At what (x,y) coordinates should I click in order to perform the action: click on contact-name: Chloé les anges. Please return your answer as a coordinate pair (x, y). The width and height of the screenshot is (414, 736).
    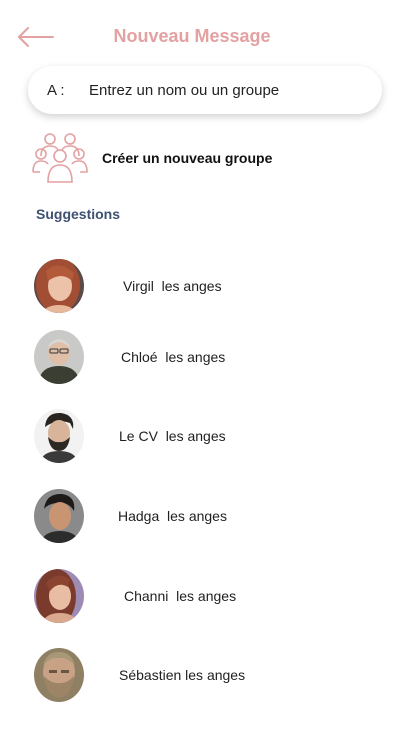
    Looking at the image, I should click on (173, 357).